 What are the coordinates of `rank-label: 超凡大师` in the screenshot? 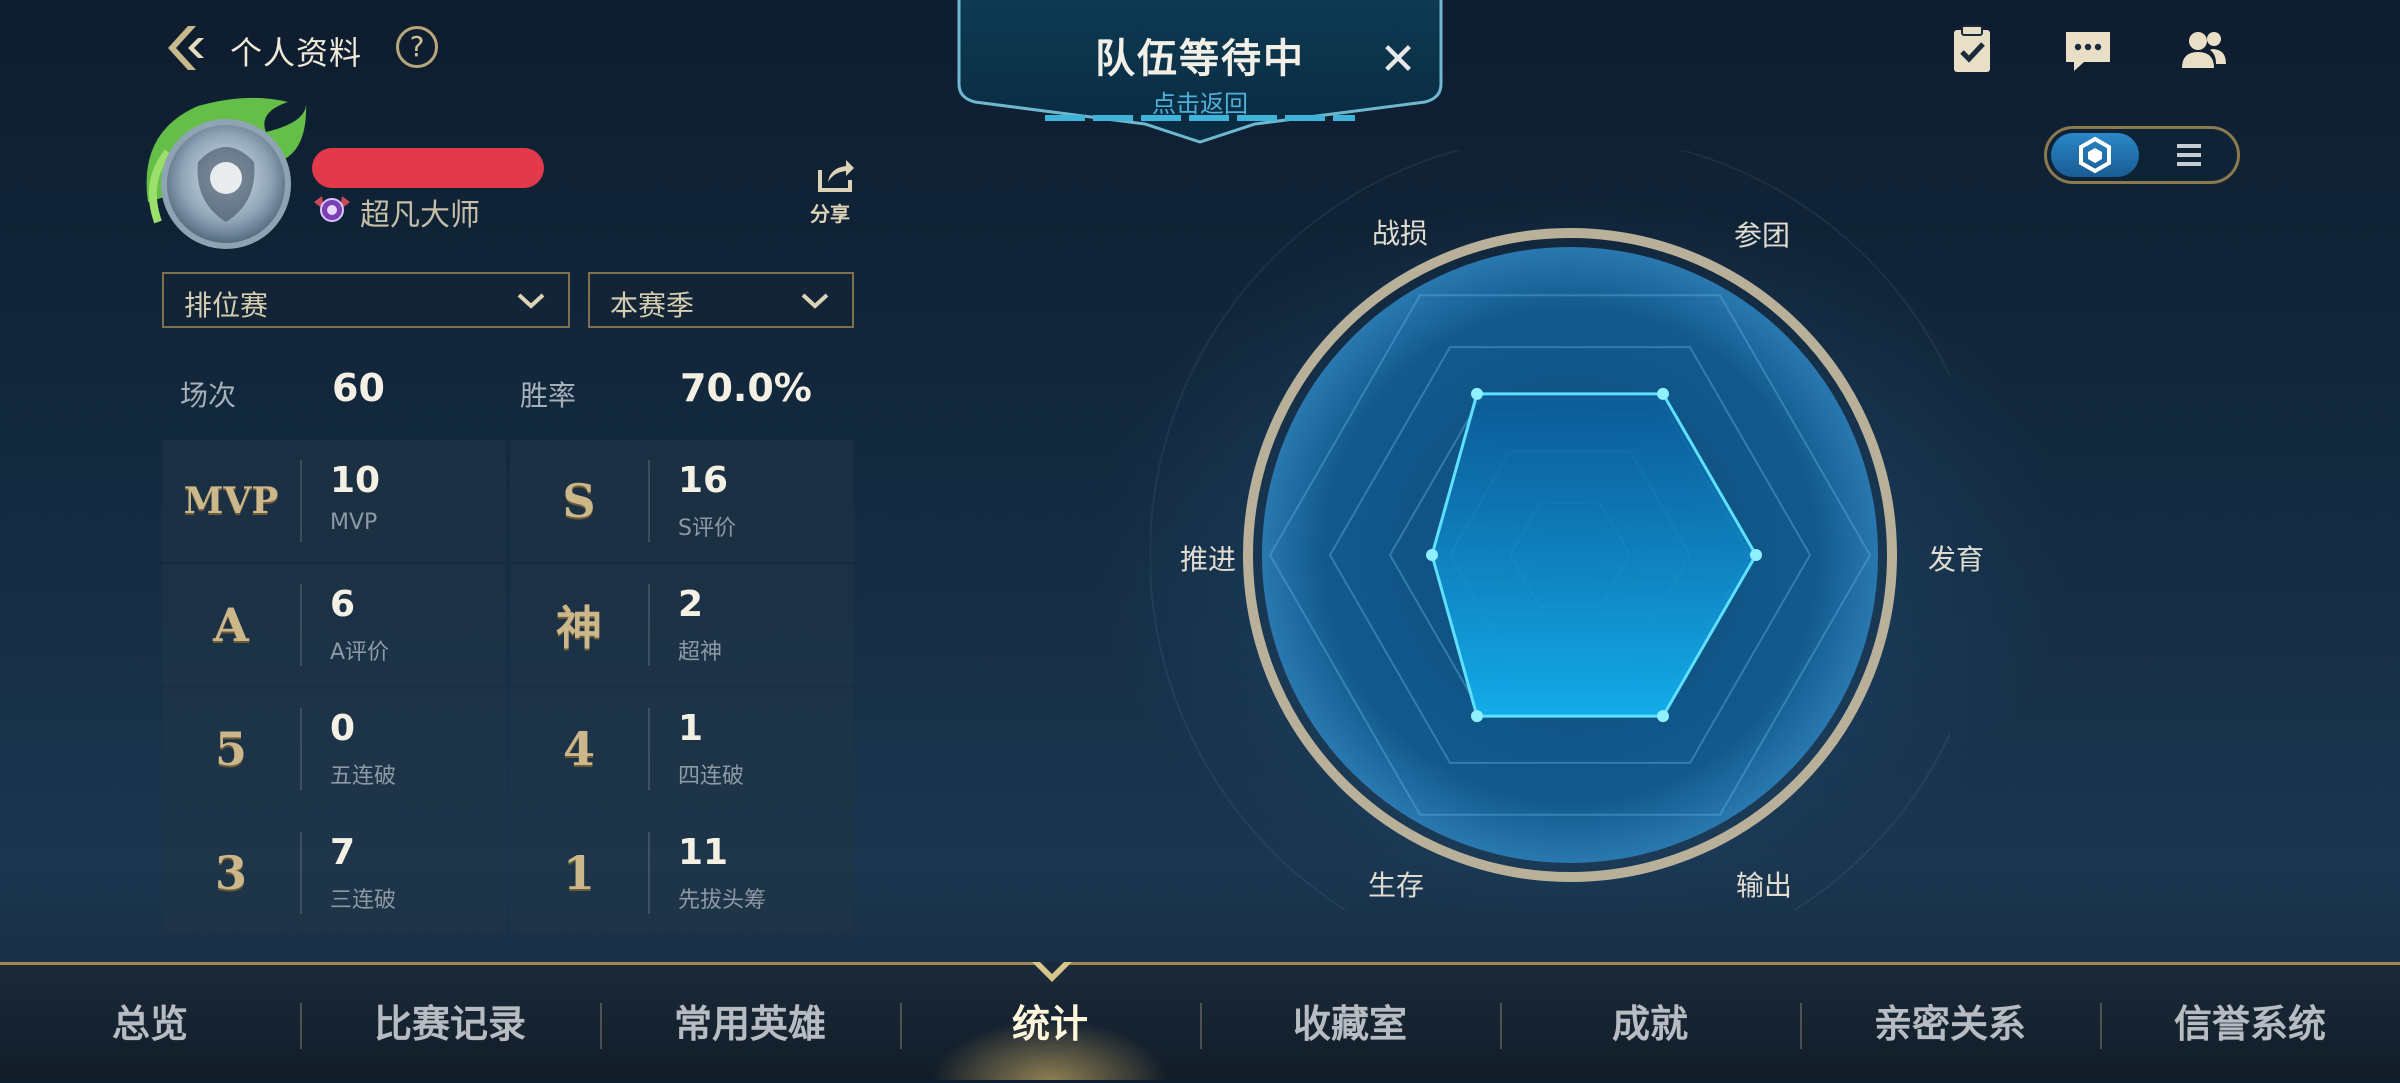 It's located at (420, 215).